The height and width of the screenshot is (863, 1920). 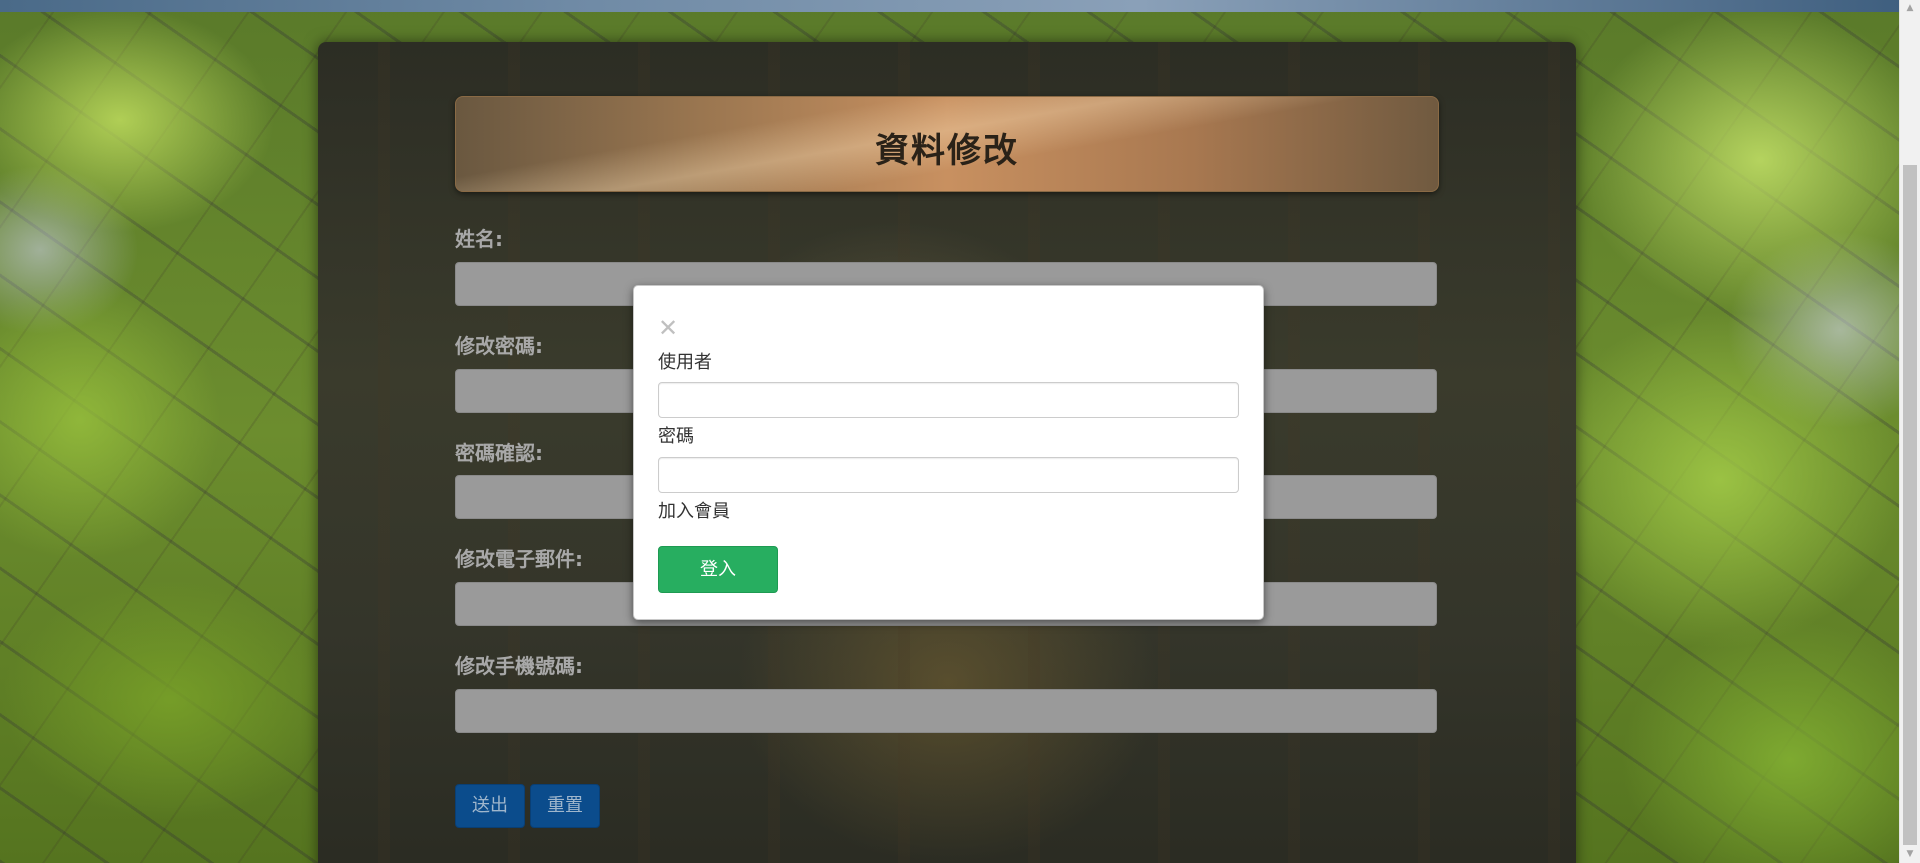 I want to click on page-title: 資料修改, so click(x=947, y=151).